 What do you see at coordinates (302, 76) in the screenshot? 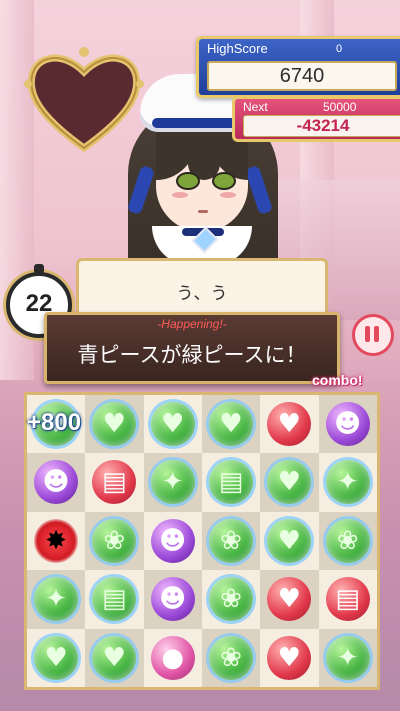
I see `current-score: 6740` at bounding box center [302, 76].